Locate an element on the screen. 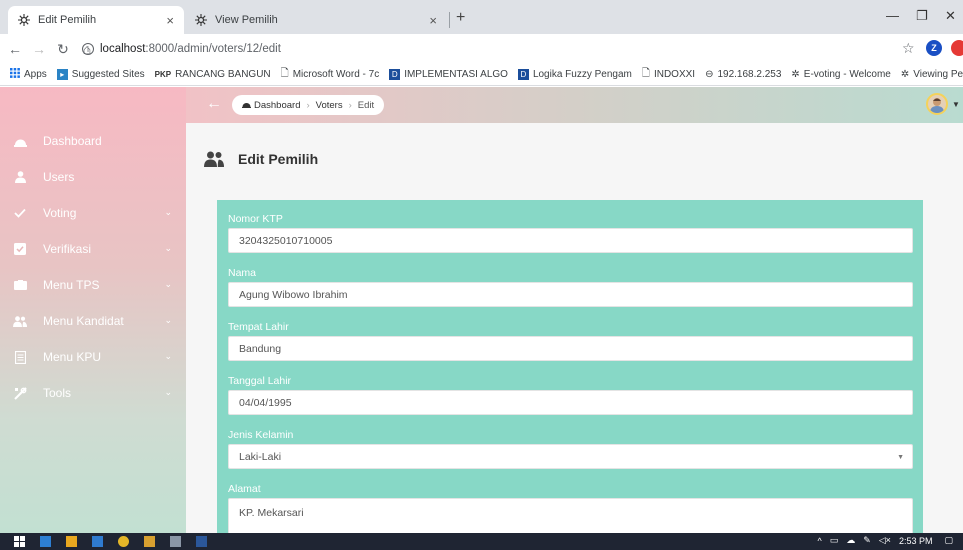  select-value: Laki-Laki is located at coordinates (260, 456).